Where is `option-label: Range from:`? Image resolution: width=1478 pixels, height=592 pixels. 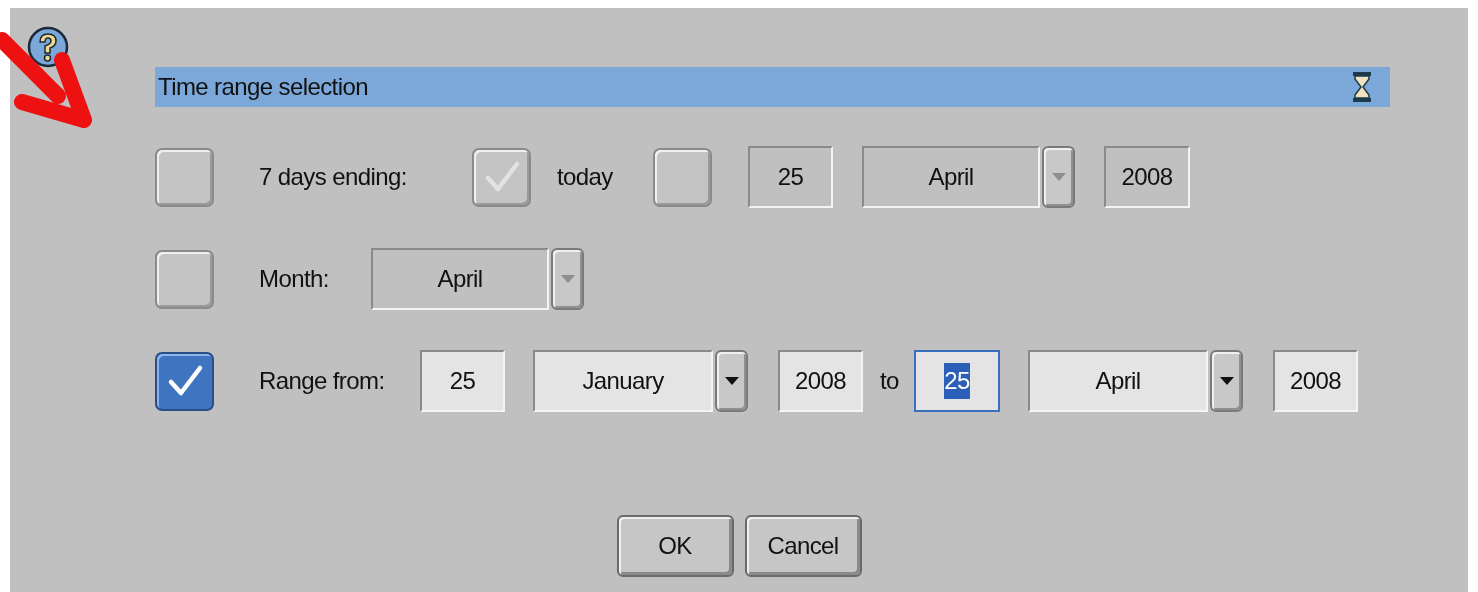
option-label: Range from: is located at coordinates (322, 381).